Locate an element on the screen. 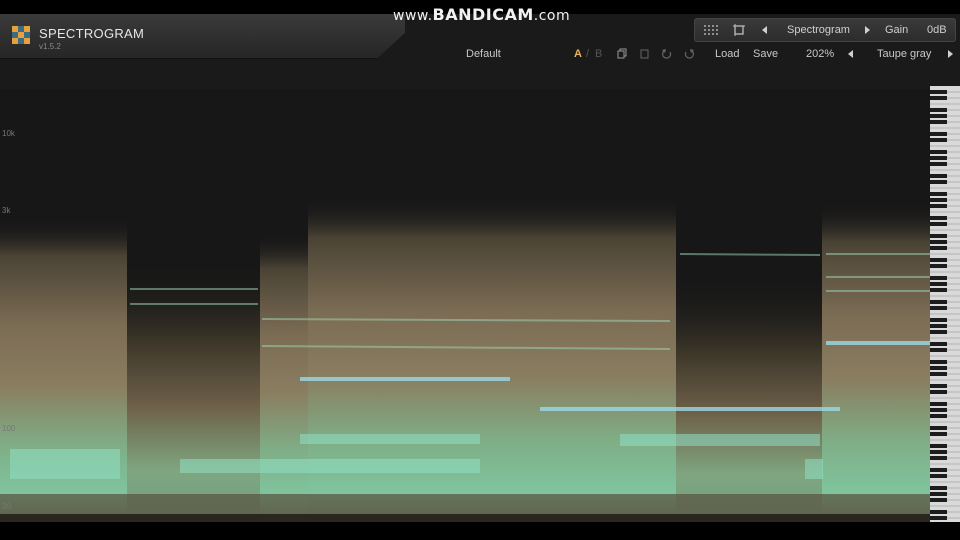 Image resolution: width=960 pixels, height=540 pixels. bandicam-watermark: www.BANDICAM.com is located at coordinates (482, 14).